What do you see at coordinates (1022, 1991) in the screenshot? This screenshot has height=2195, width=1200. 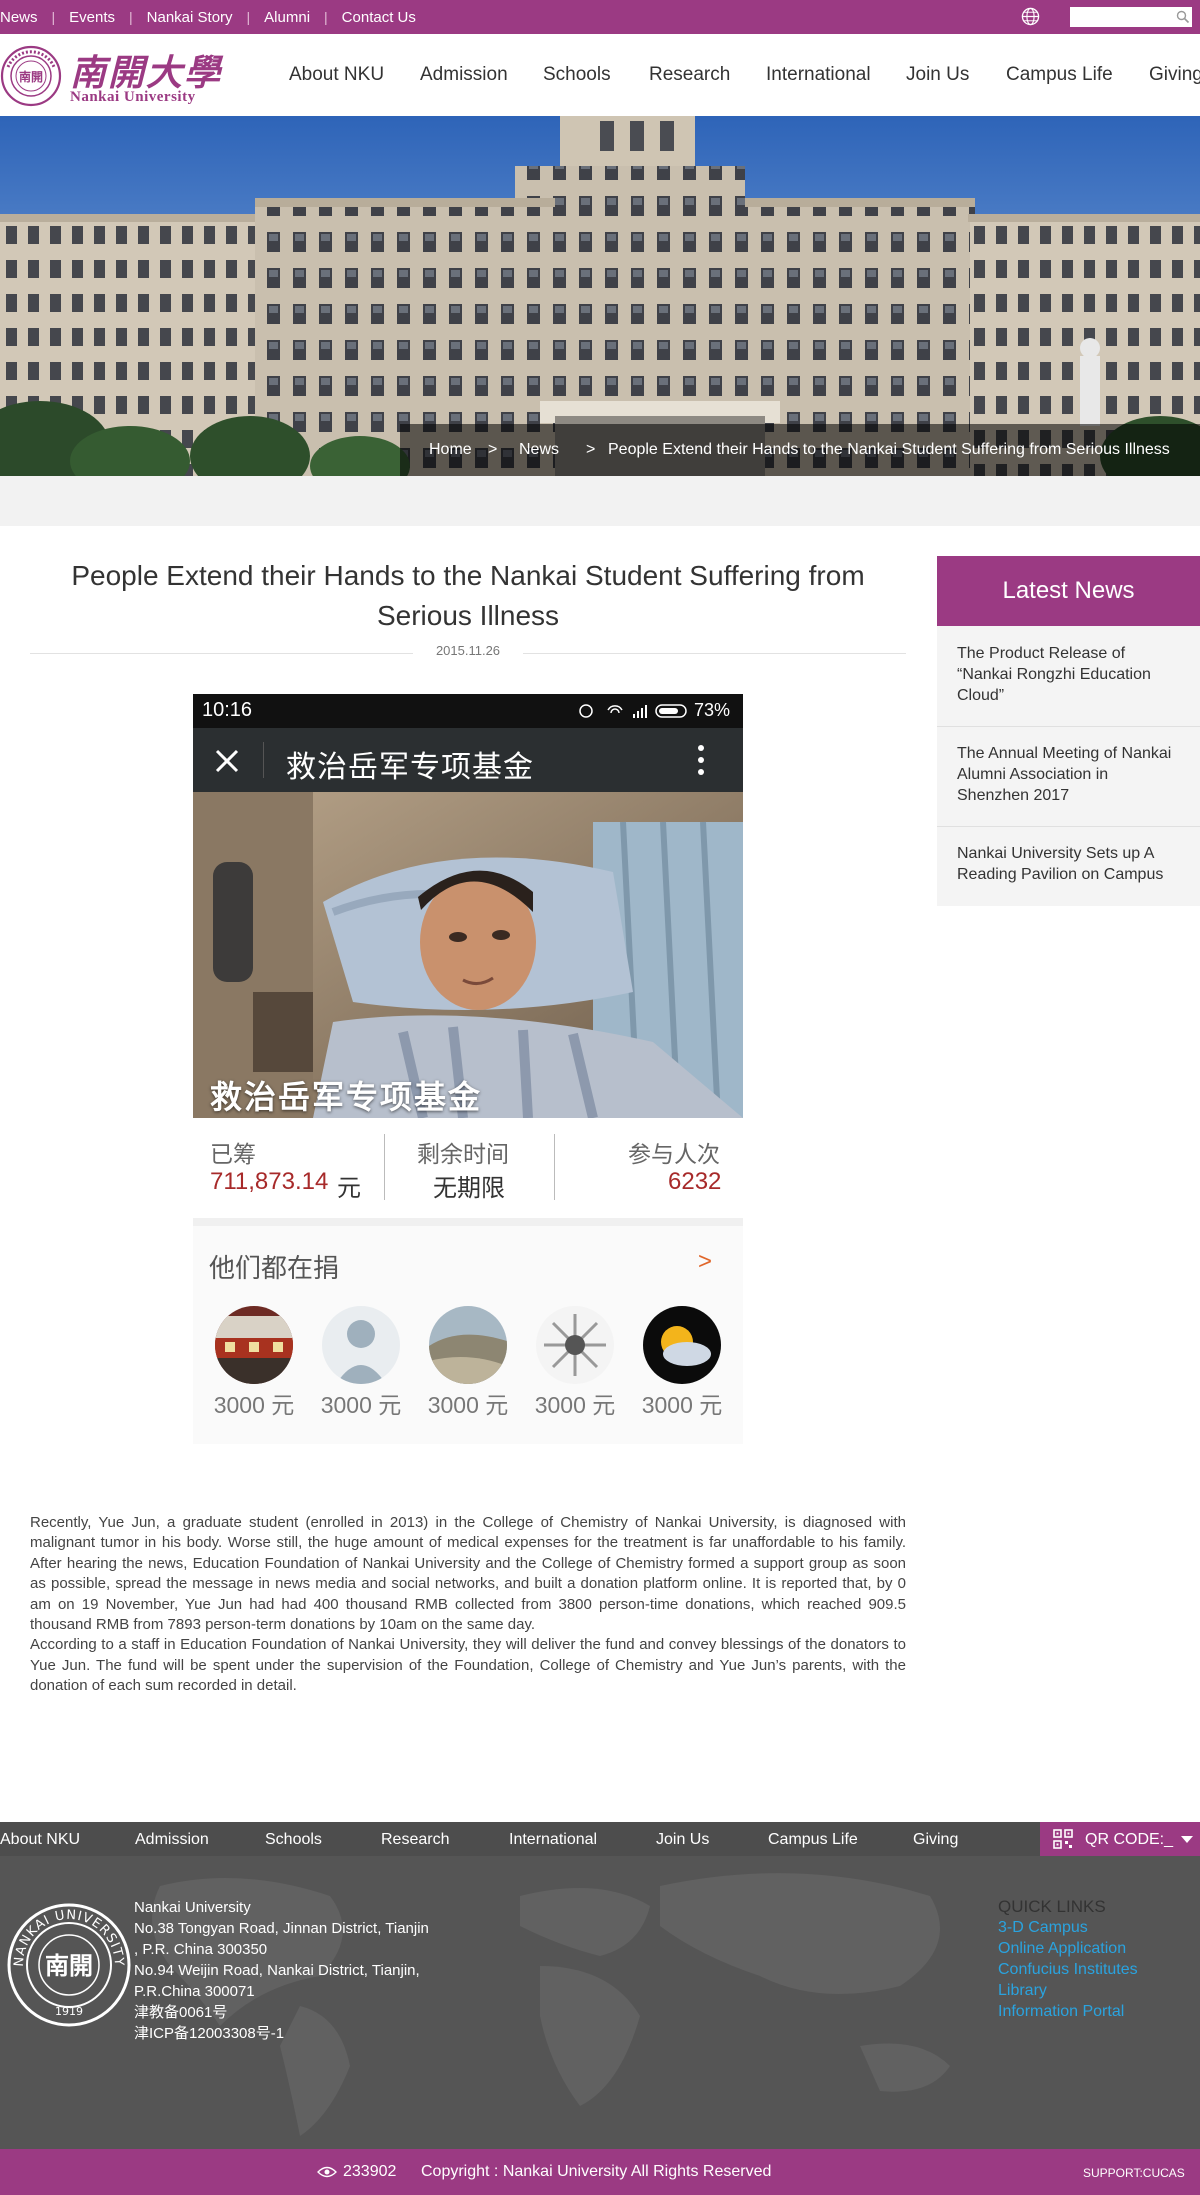 I see `quick-link-library: Library` at bounding box center [1022, 1991].